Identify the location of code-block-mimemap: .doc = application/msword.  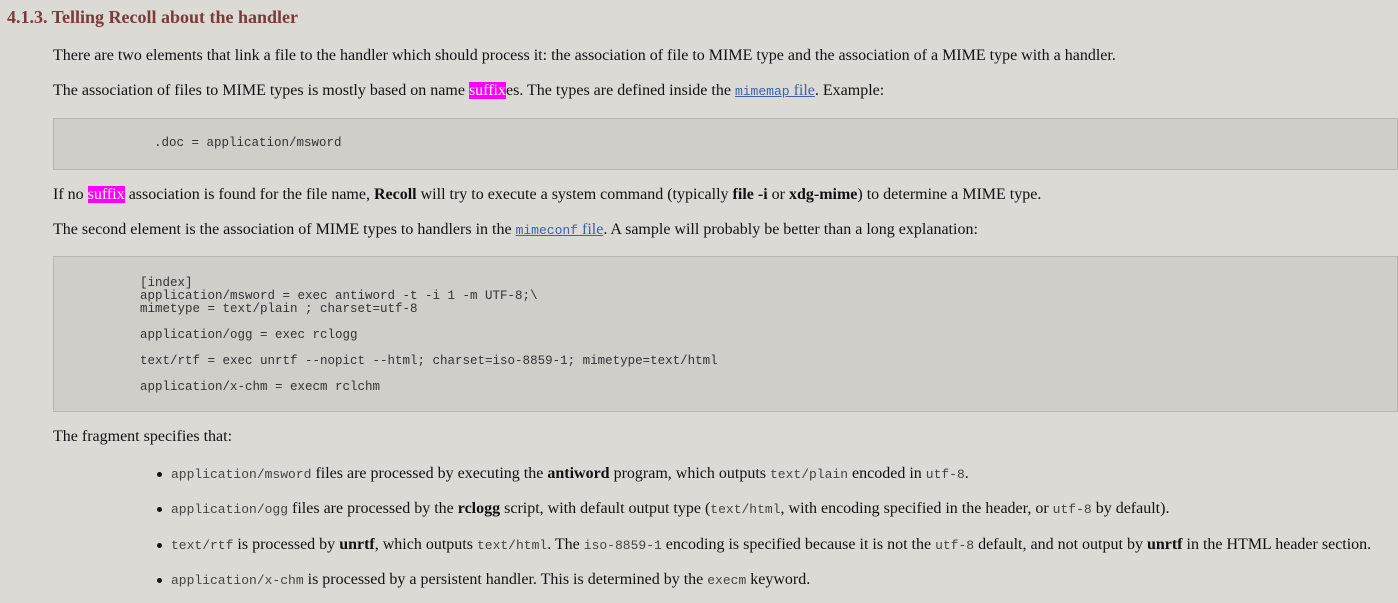
(725, 144).